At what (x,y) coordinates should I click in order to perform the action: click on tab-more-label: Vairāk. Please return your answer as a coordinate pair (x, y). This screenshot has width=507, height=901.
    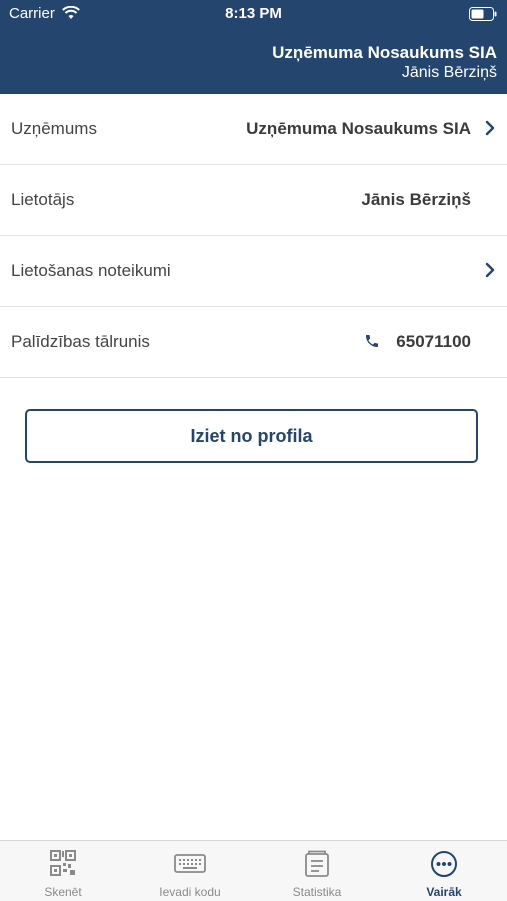
    Looking at the image, I should click on (444, 892).